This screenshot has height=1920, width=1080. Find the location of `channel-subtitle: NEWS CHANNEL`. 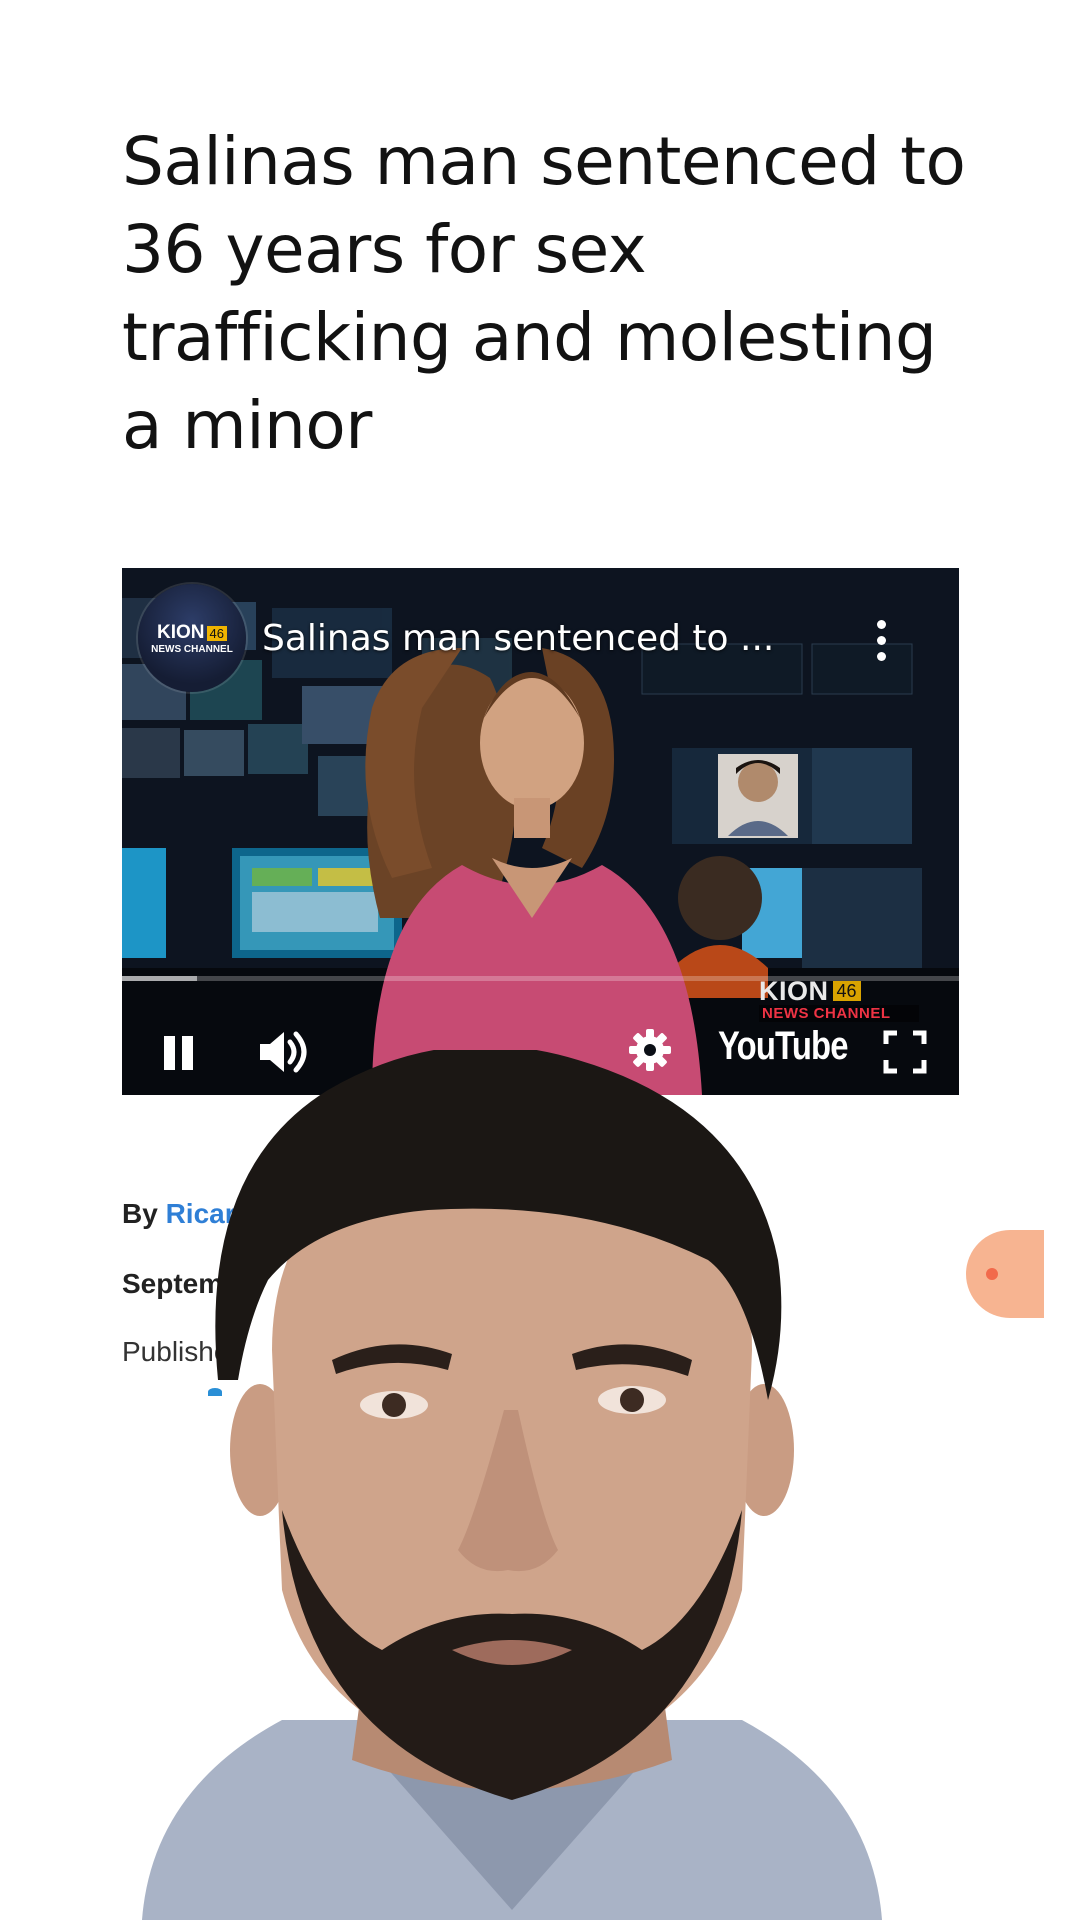

channel-subtitle: NEWS CHANNEL is located at coordinates (192, 649).